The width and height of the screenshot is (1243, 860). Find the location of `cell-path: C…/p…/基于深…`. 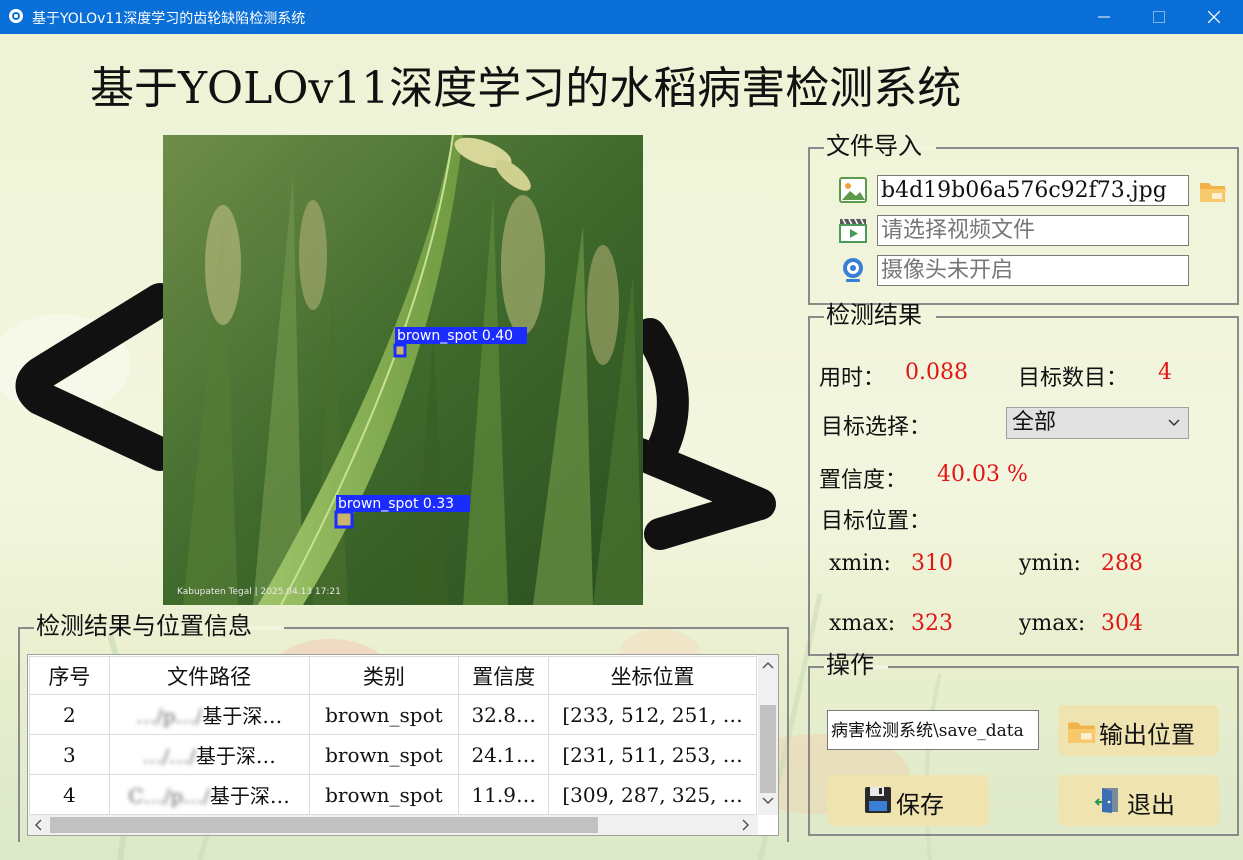

cell-path: C…/p…/基于深… is located at coordinates (209, 794).